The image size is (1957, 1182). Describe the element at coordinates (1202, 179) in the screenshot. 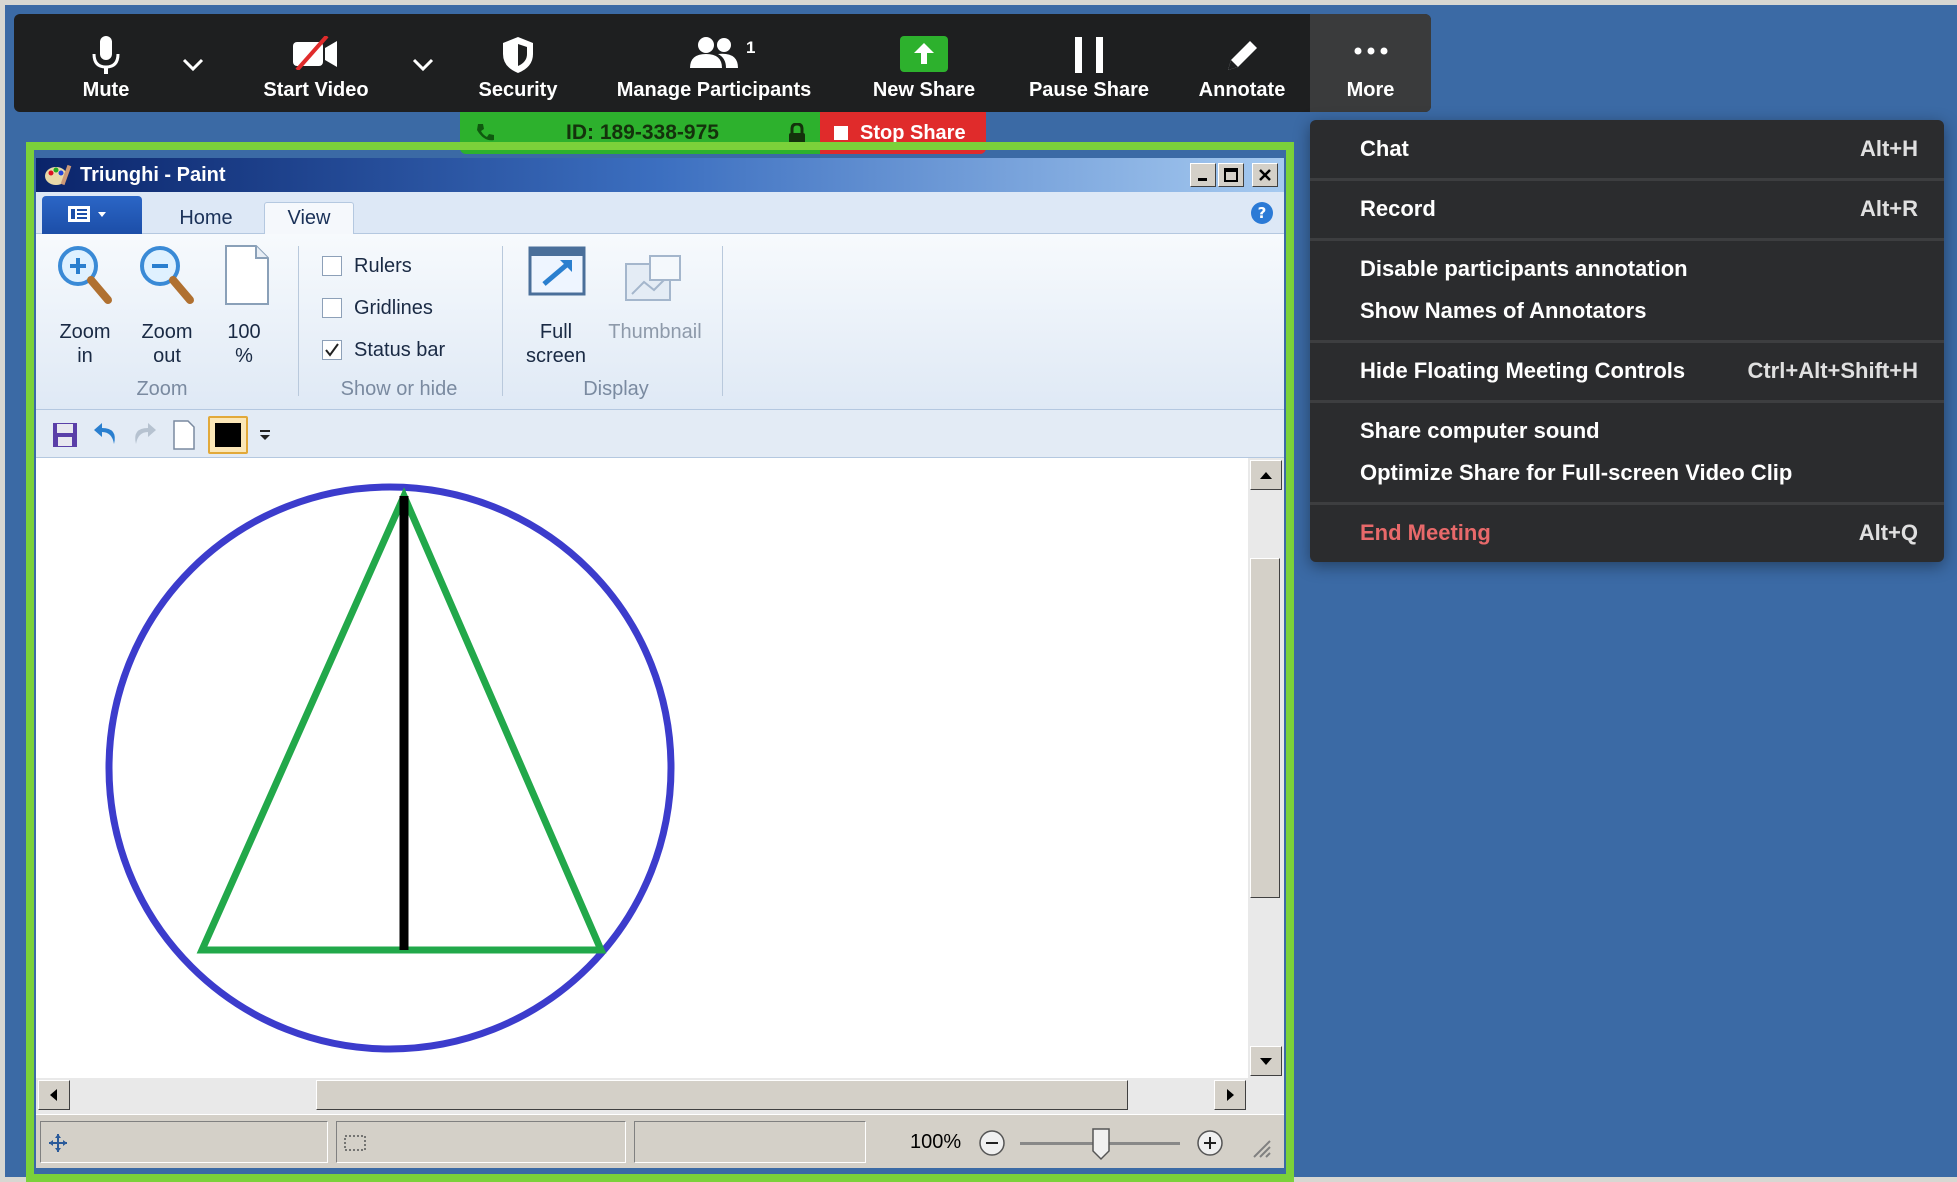

I see `minimize-icon` at that location.